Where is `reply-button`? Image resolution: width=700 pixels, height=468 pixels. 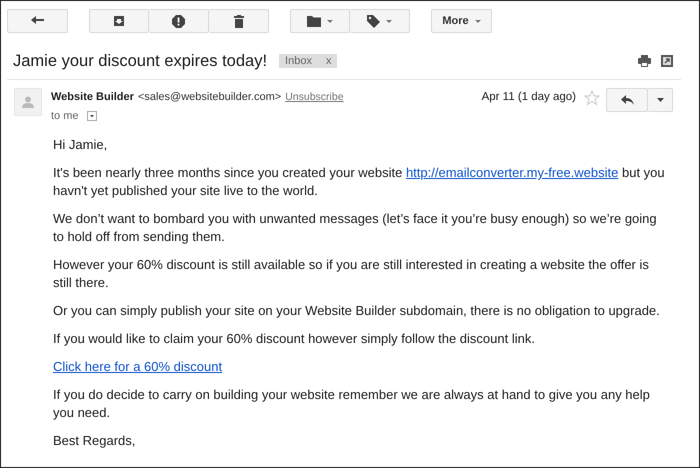
reply-button is located at coordinates (627, 100).